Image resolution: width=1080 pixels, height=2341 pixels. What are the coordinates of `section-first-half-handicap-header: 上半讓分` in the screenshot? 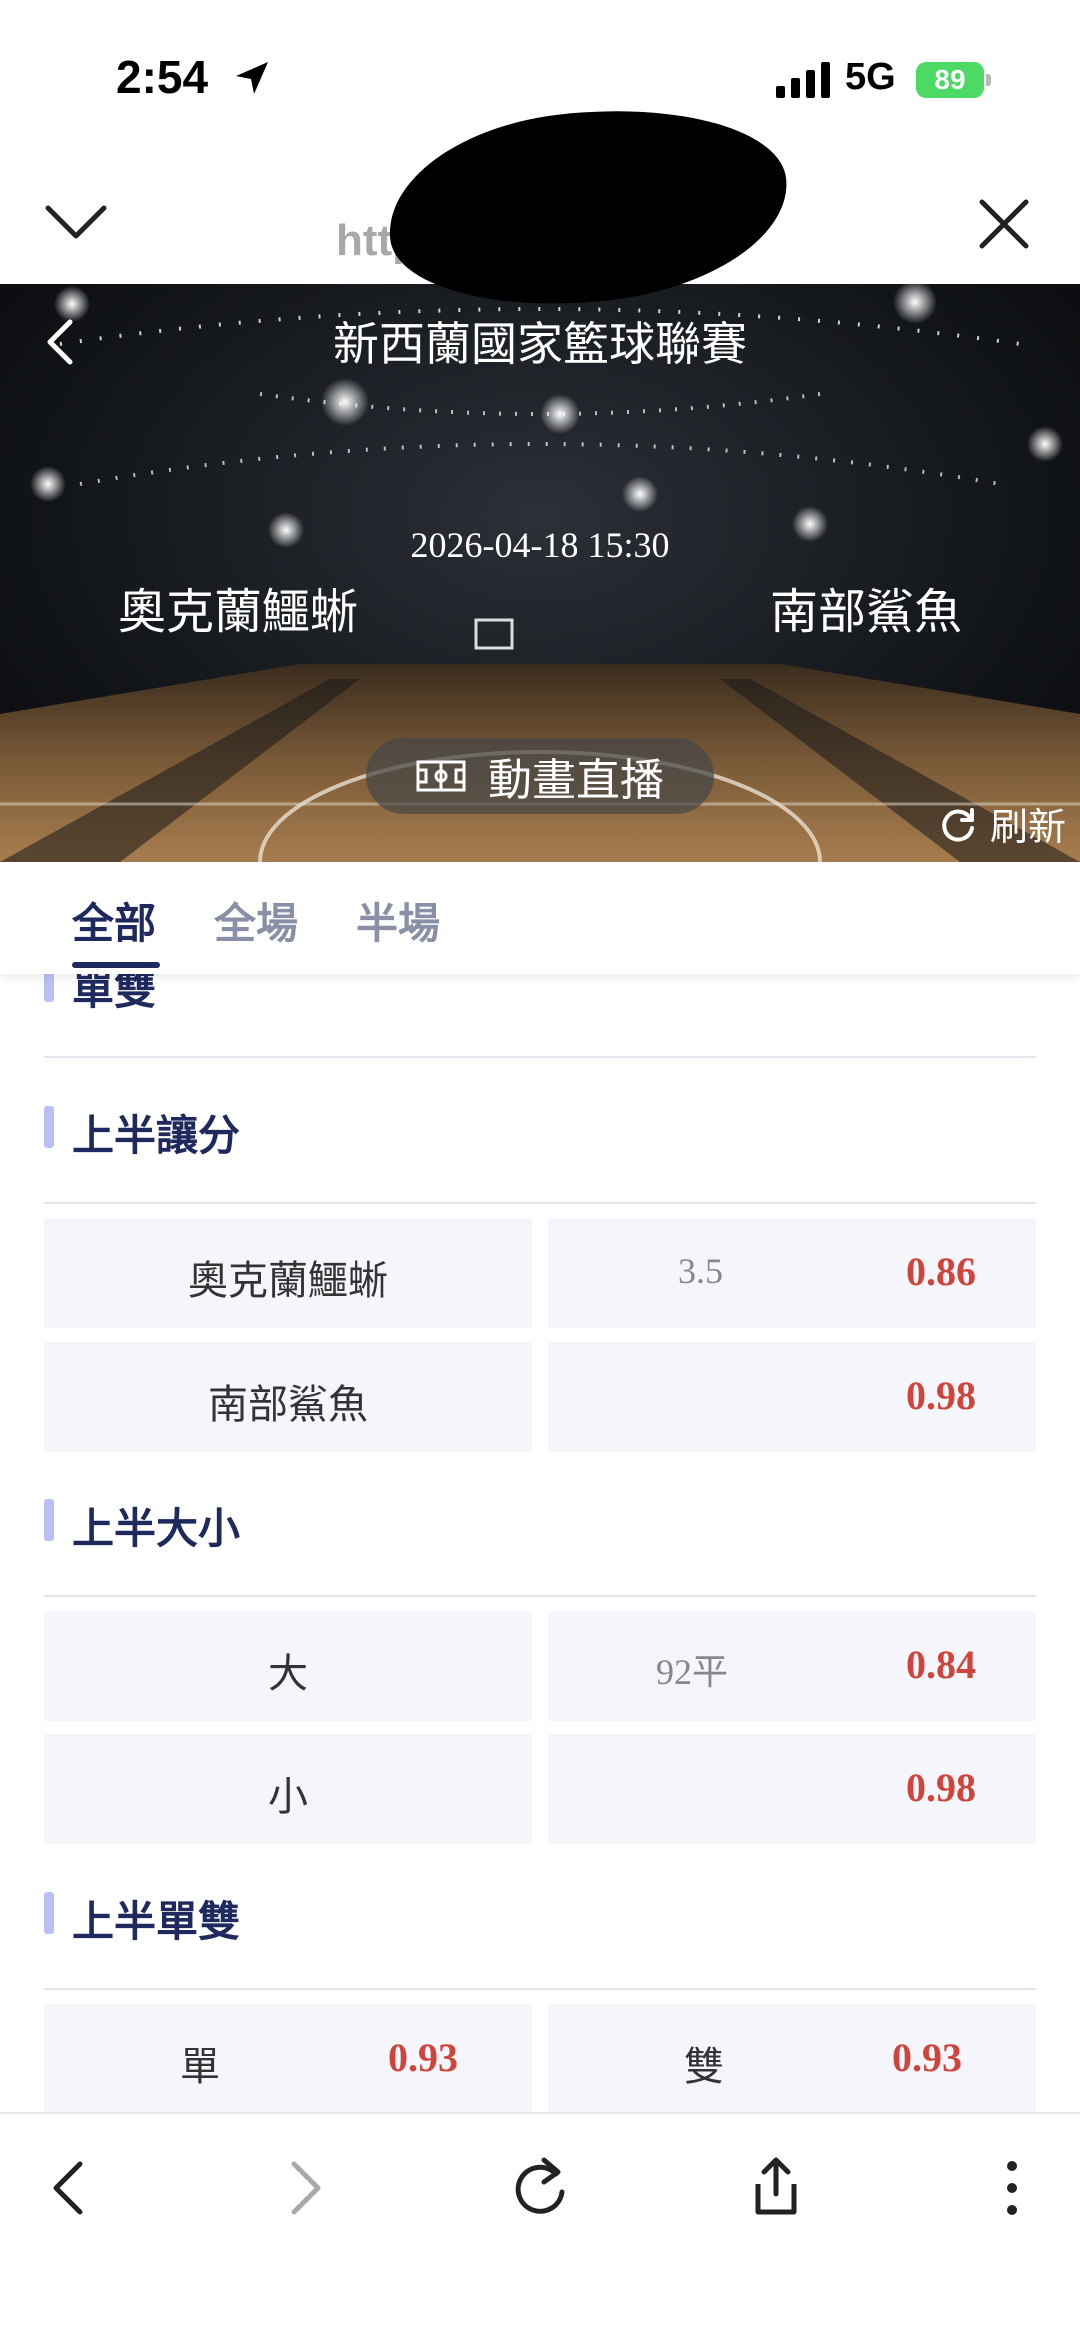 It's located at (540, 1124).